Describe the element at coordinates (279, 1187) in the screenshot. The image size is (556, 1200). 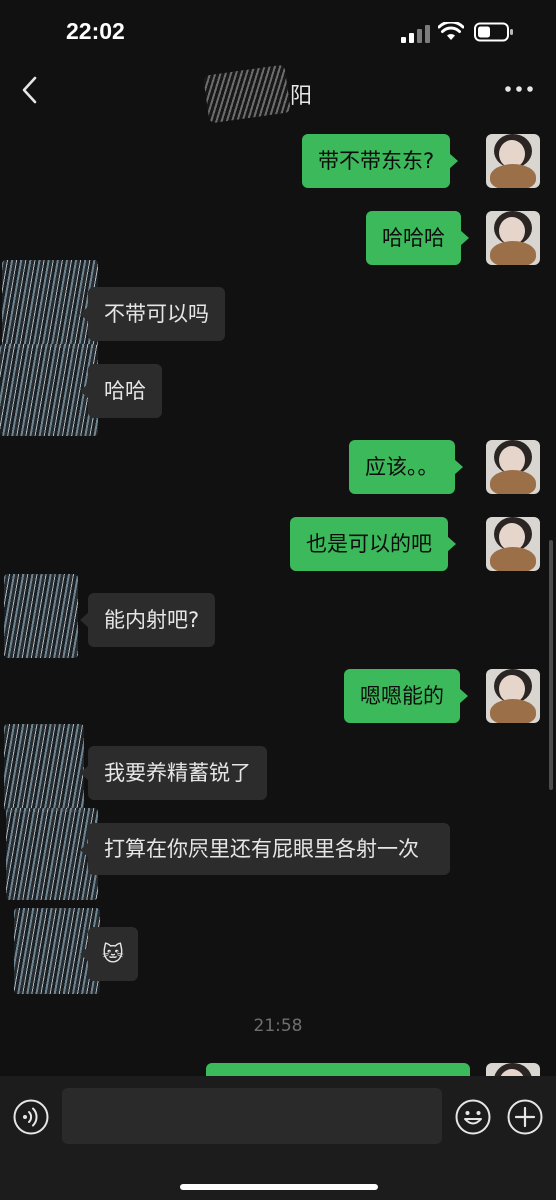
I see `home-indicator` at that location.